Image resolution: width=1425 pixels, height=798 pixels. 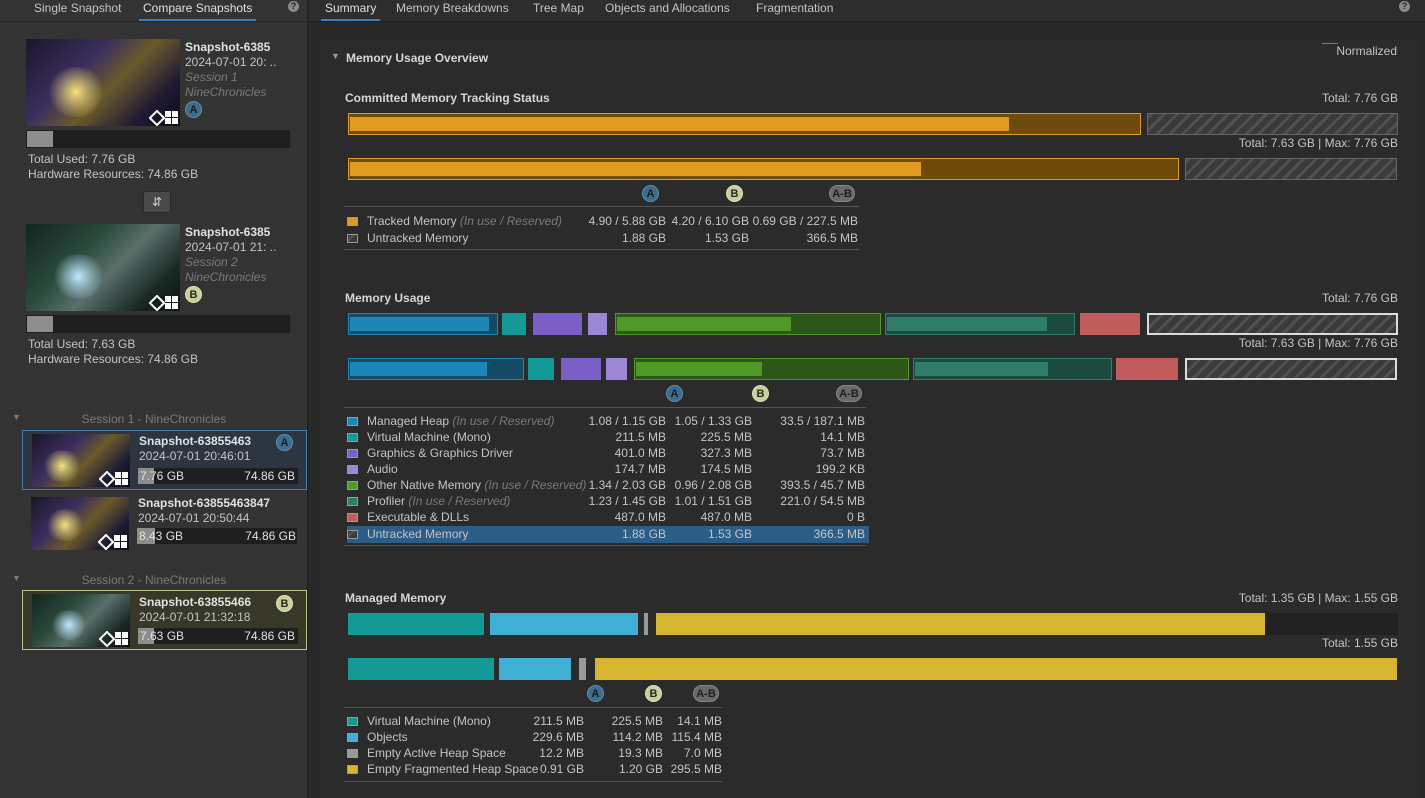 What do you see at coordinates (429, 437) in the screenshot?
I see `row-label: Virtual Machine (Mono)` at bounding box center [429, 437].